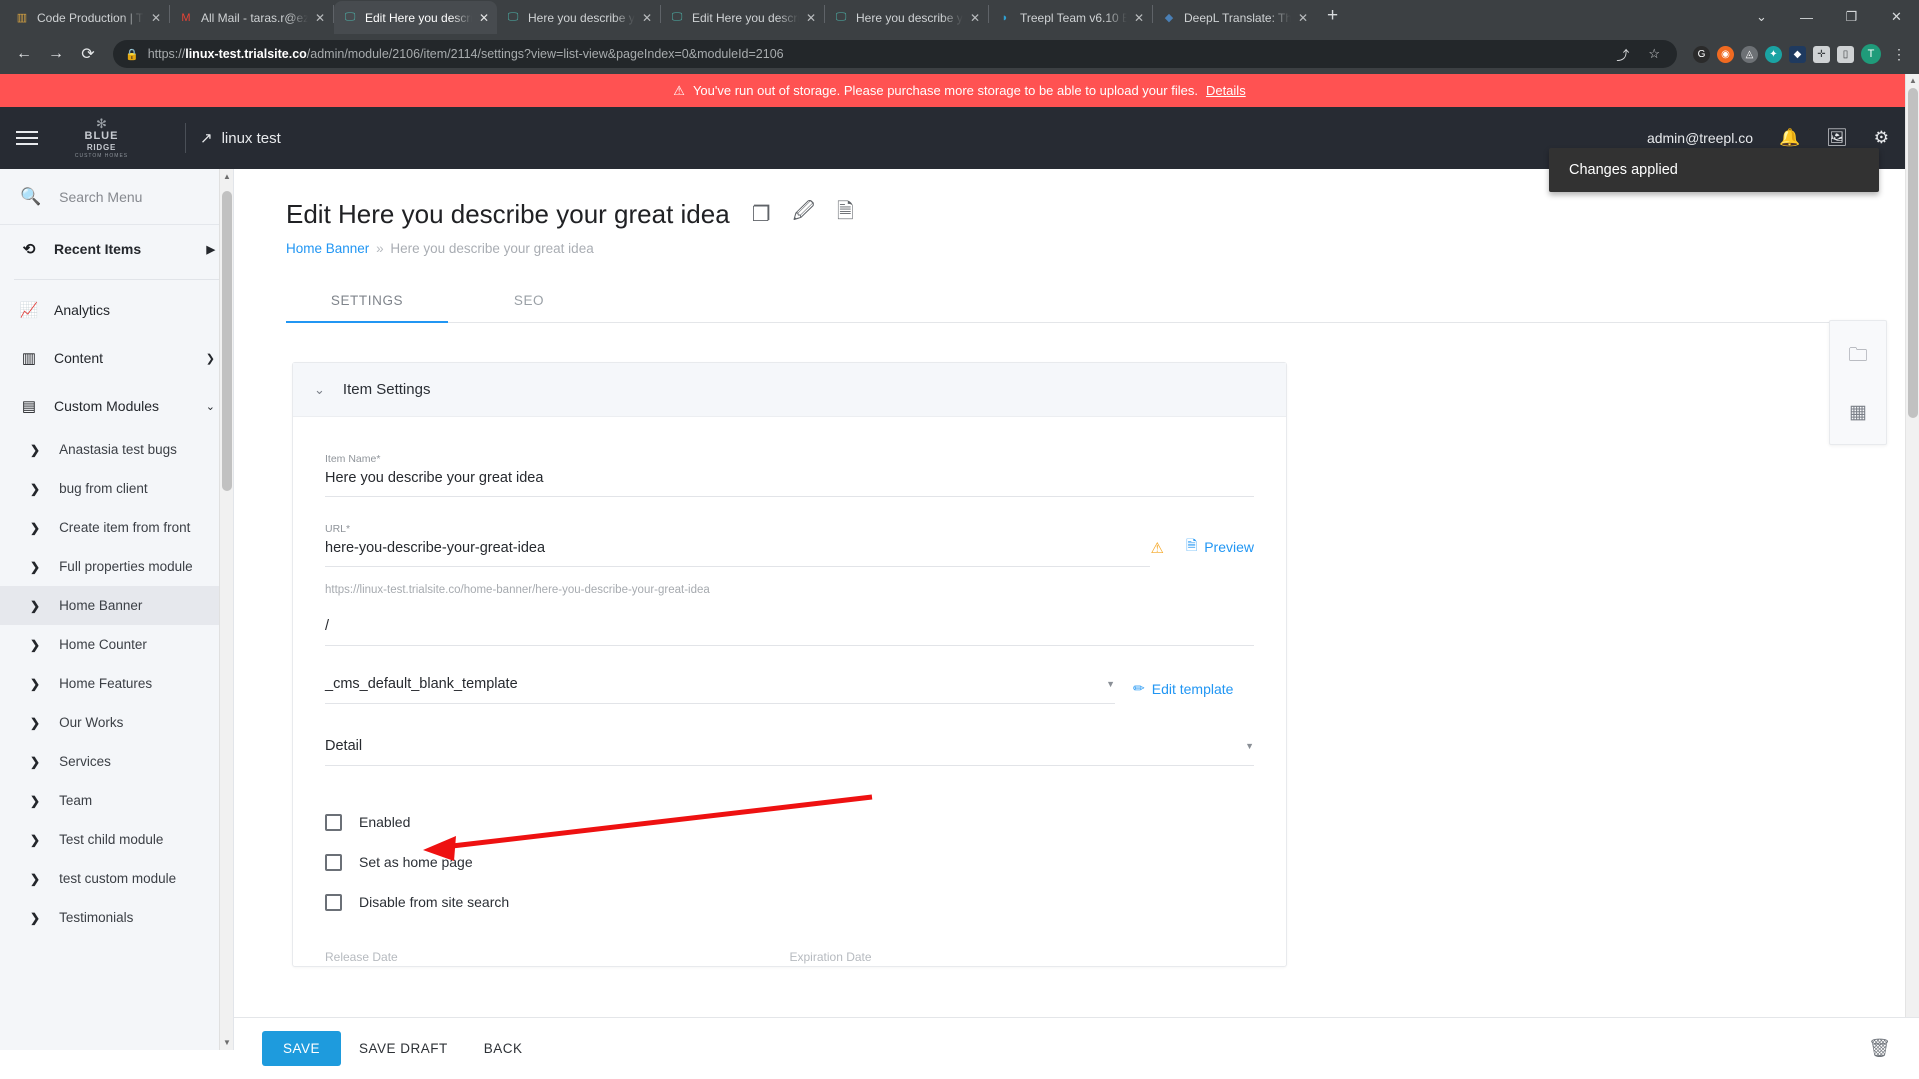  I want to click on share-icon: ⤴, so click(1622, 54).